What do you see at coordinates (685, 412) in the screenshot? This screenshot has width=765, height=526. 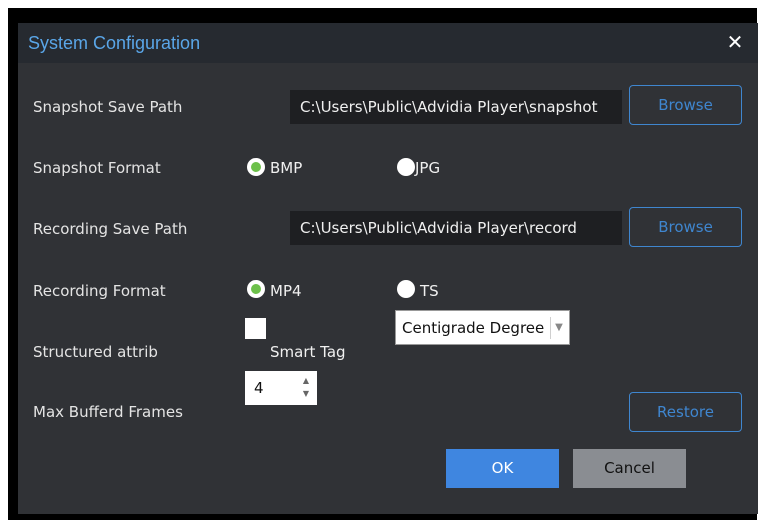 I see `restore-button: Restore` at bounding box center [685, 412].